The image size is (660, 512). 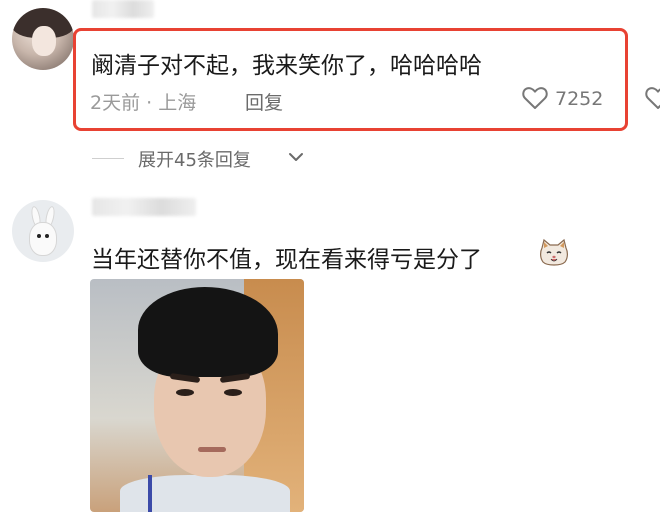 What do you see at coordinates (579, 99) in the screenshot?
I see `like-count: 7252` at bounding box center [579, 99].